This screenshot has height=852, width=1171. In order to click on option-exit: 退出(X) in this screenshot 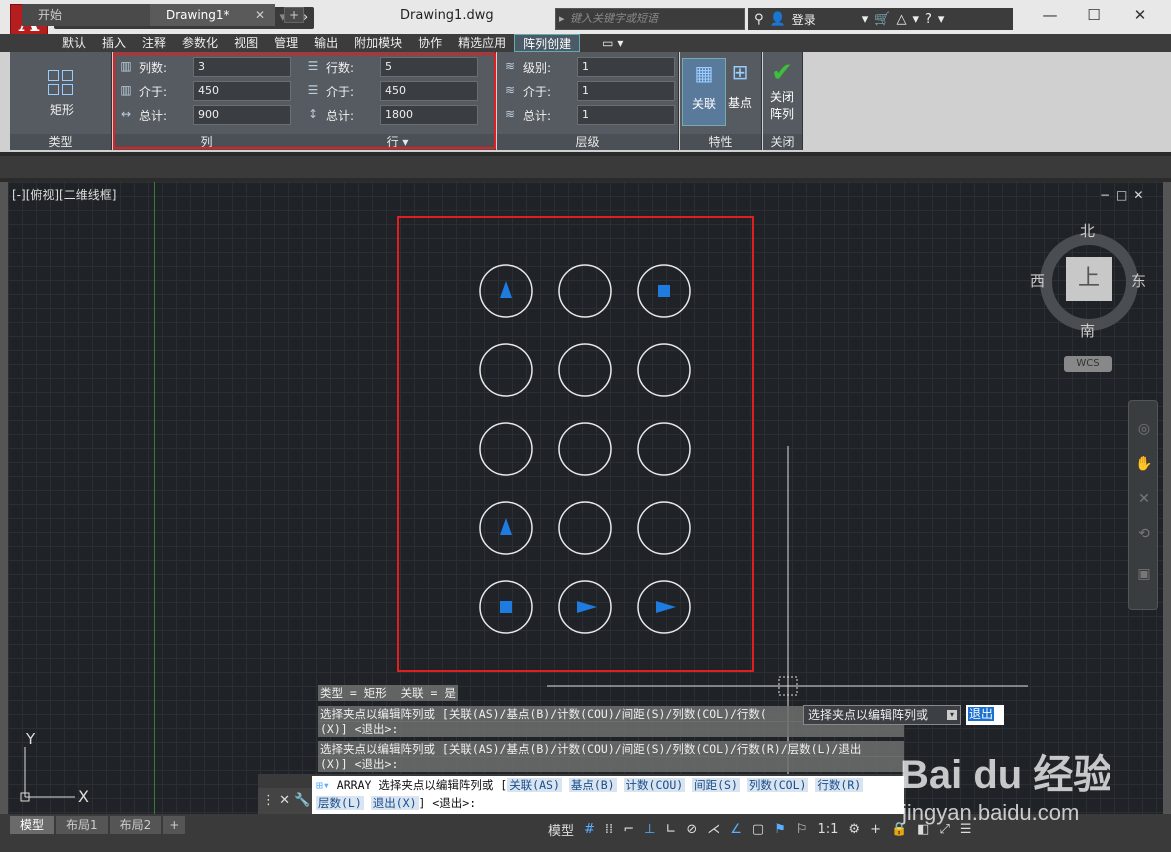, I will do `click(394, 803)`.